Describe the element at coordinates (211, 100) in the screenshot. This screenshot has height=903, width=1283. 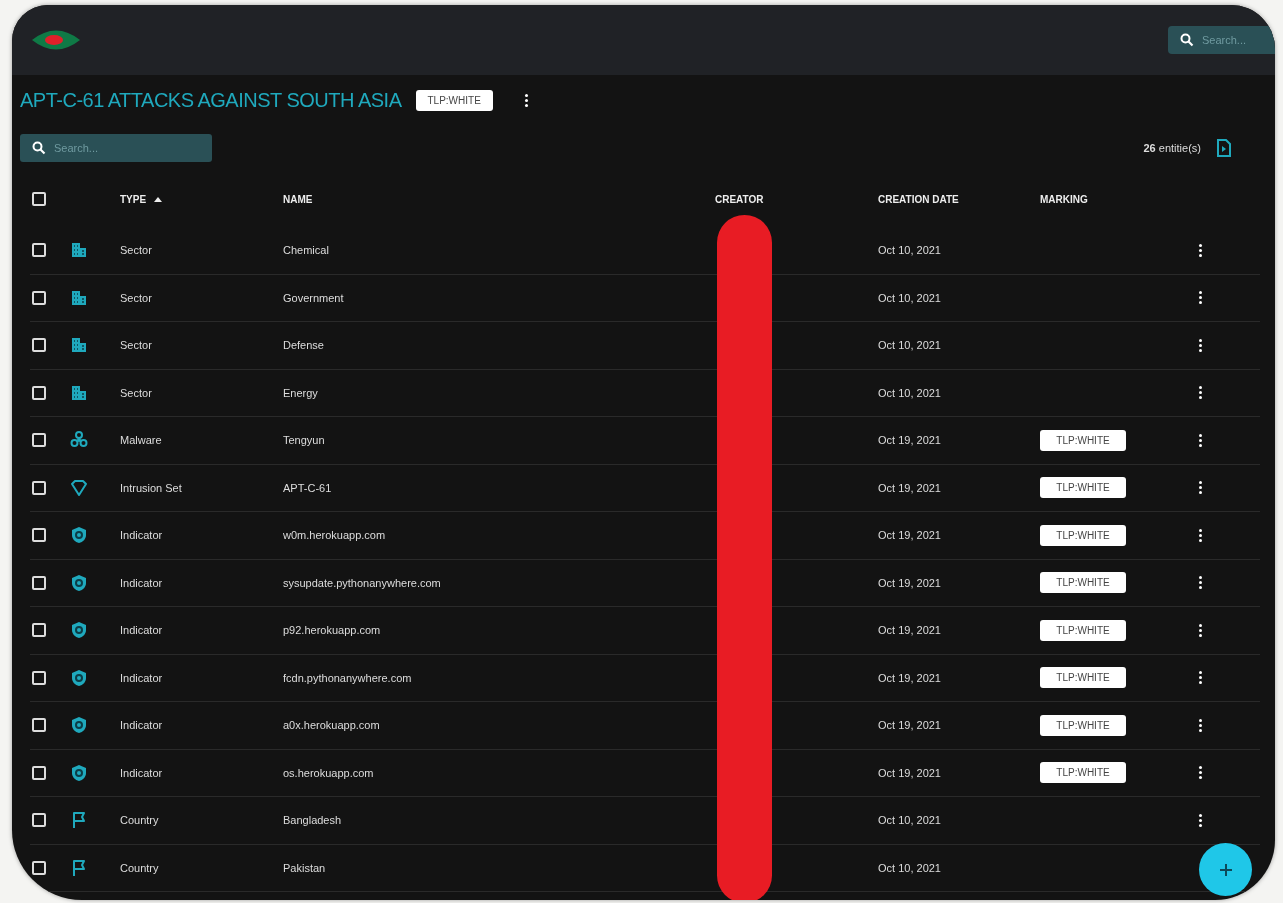
I see `page-title: APT-C-61 ATTACKS AGAINST SOUTH ASIA` at that location.